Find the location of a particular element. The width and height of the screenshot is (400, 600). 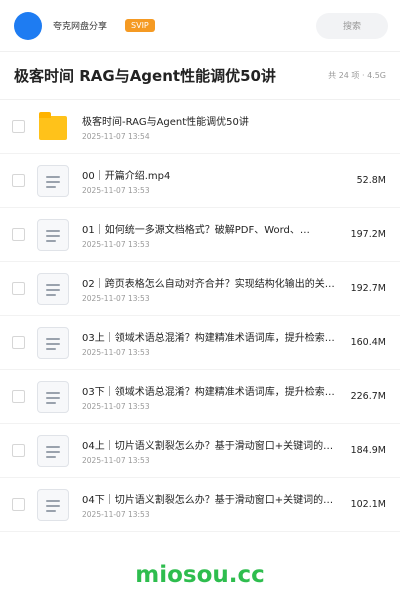

watermark: miosou.cc is located at coordinates (200, 575).